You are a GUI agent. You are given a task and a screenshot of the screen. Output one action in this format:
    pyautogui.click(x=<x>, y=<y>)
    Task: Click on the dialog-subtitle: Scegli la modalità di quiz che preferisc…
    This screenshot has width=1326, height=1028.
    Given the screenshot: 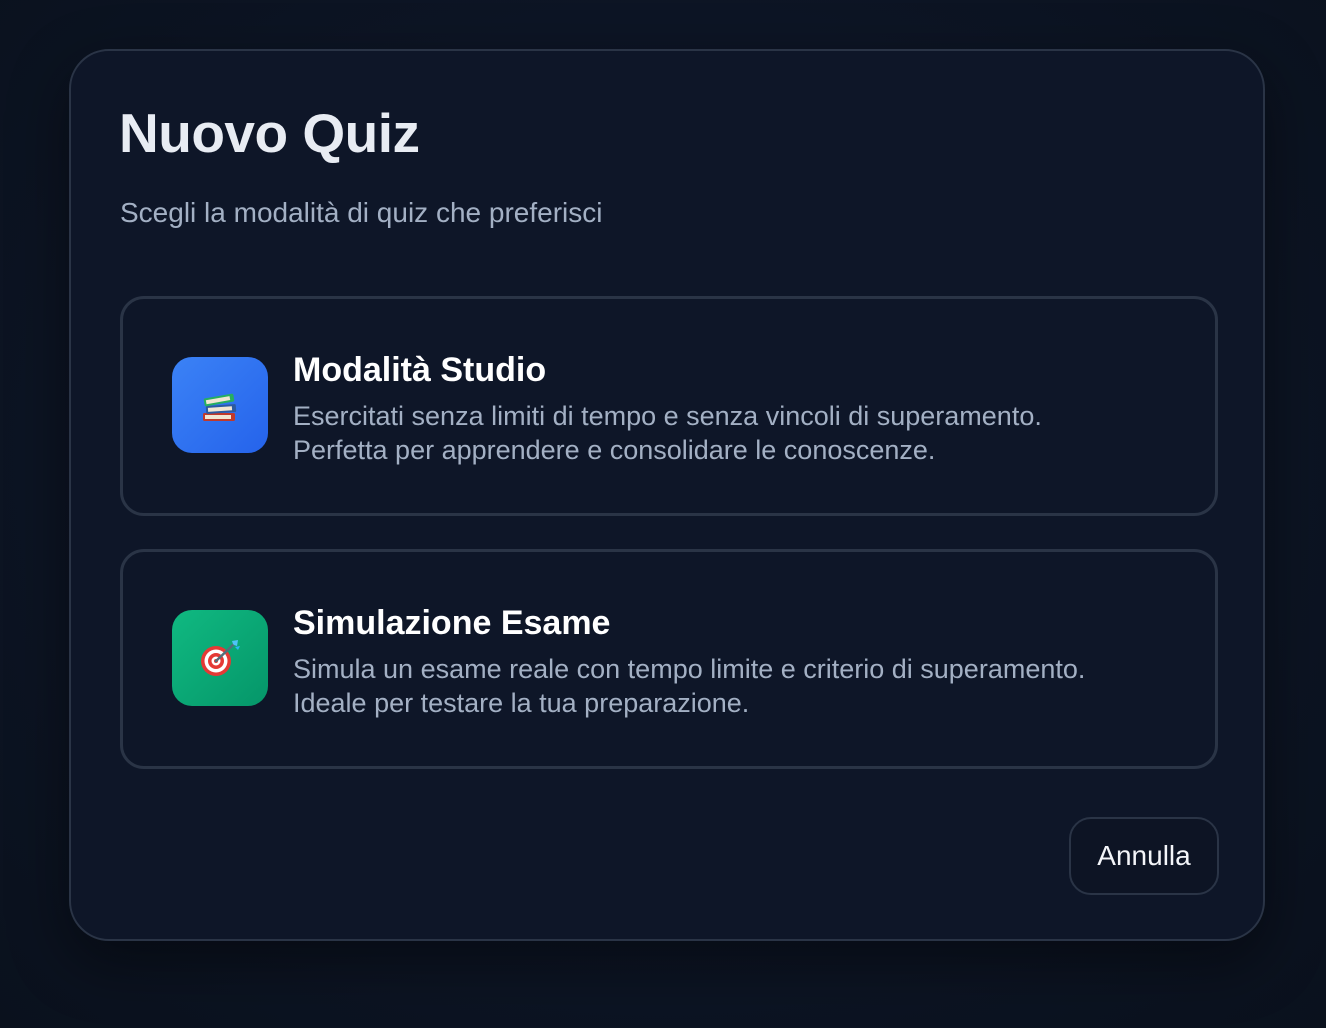 What is the action you would take?
    pyautogui.click(x=361, y=212)
    